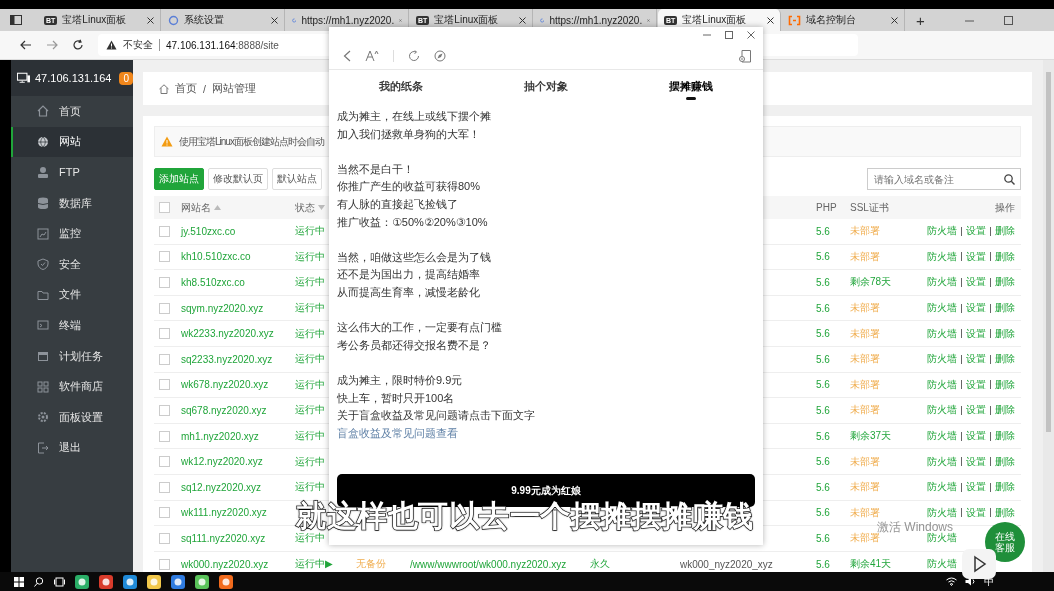 The image size is (1054, 591). I want to click on site-link: wk000.nyz2020.xyz, so click(225, 564).